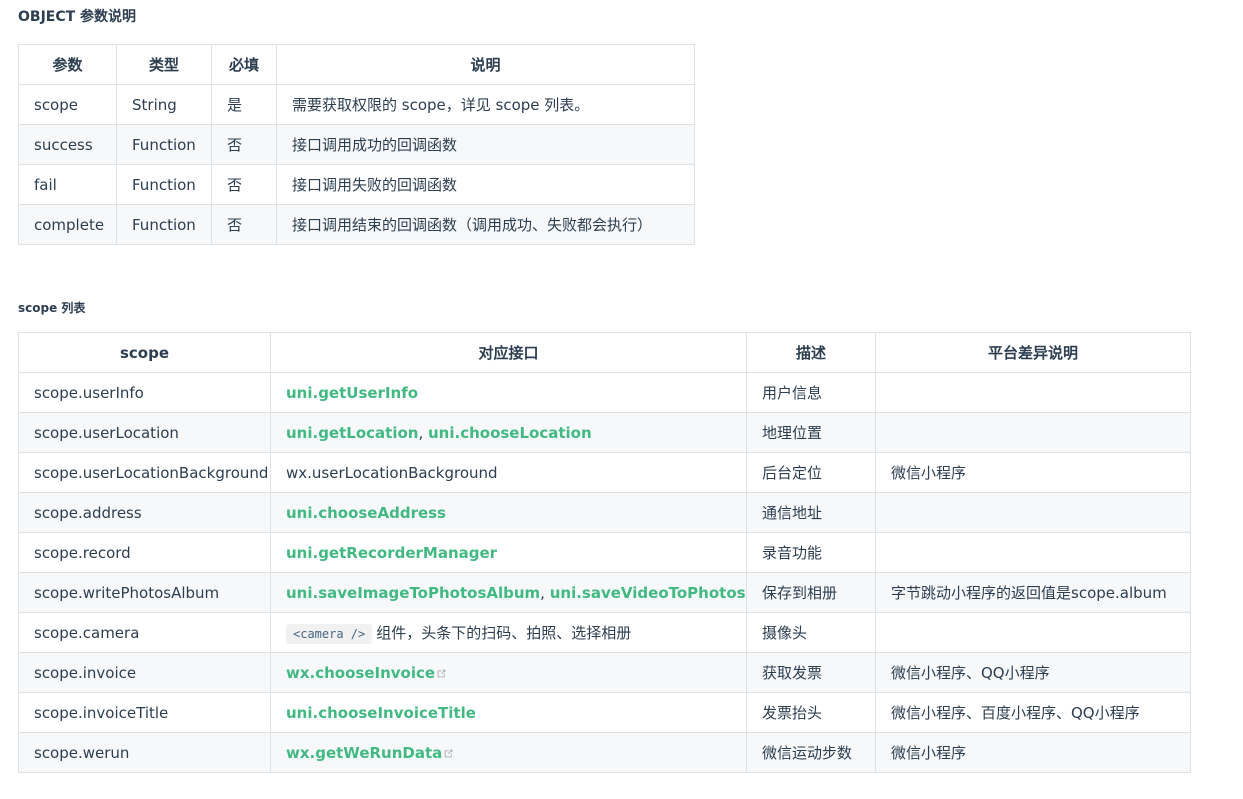  What do you see at coordinates (485, 184) in the screenshot?
I see `param-description: 接口调用失败的回调函数` at bounding box center [485, 184].